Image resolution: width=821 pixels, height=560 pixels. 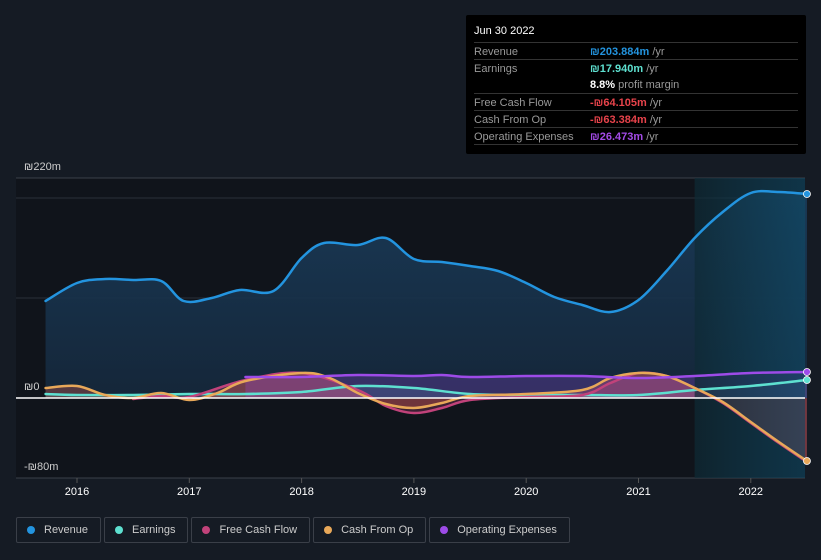 I want to click on y-tick-label: ₪0, so click(x=31, y=387).